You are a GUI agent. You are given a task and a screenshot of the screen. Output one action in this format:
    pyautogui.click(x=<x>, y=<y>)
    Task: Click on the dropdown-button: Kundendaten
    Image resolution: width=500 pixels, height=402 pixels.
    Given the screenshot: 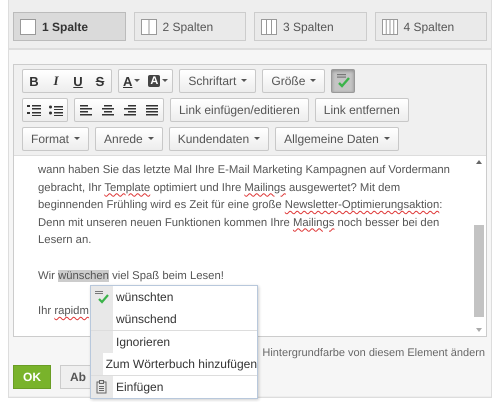 What is the action you would take?
    pyautogui.click(x=219, y=139)
    